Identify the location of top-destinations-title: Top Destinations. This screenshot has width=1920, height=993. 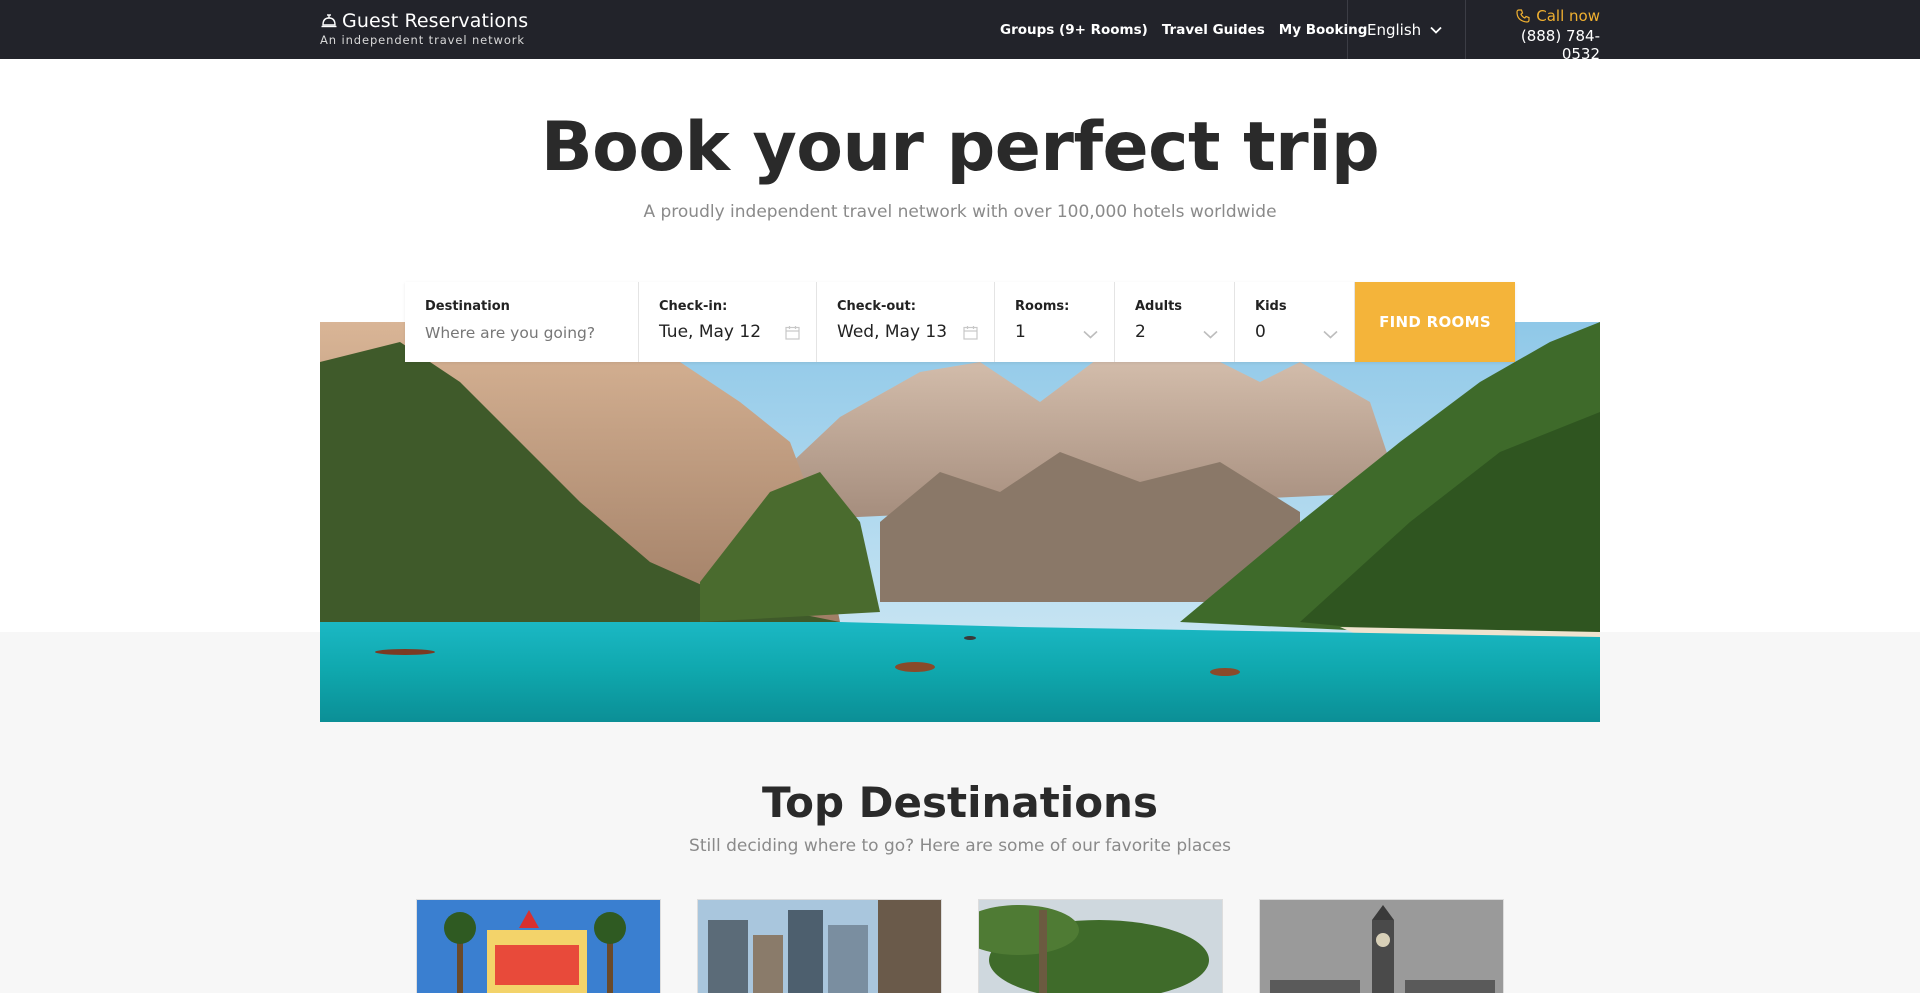
(960, 802).